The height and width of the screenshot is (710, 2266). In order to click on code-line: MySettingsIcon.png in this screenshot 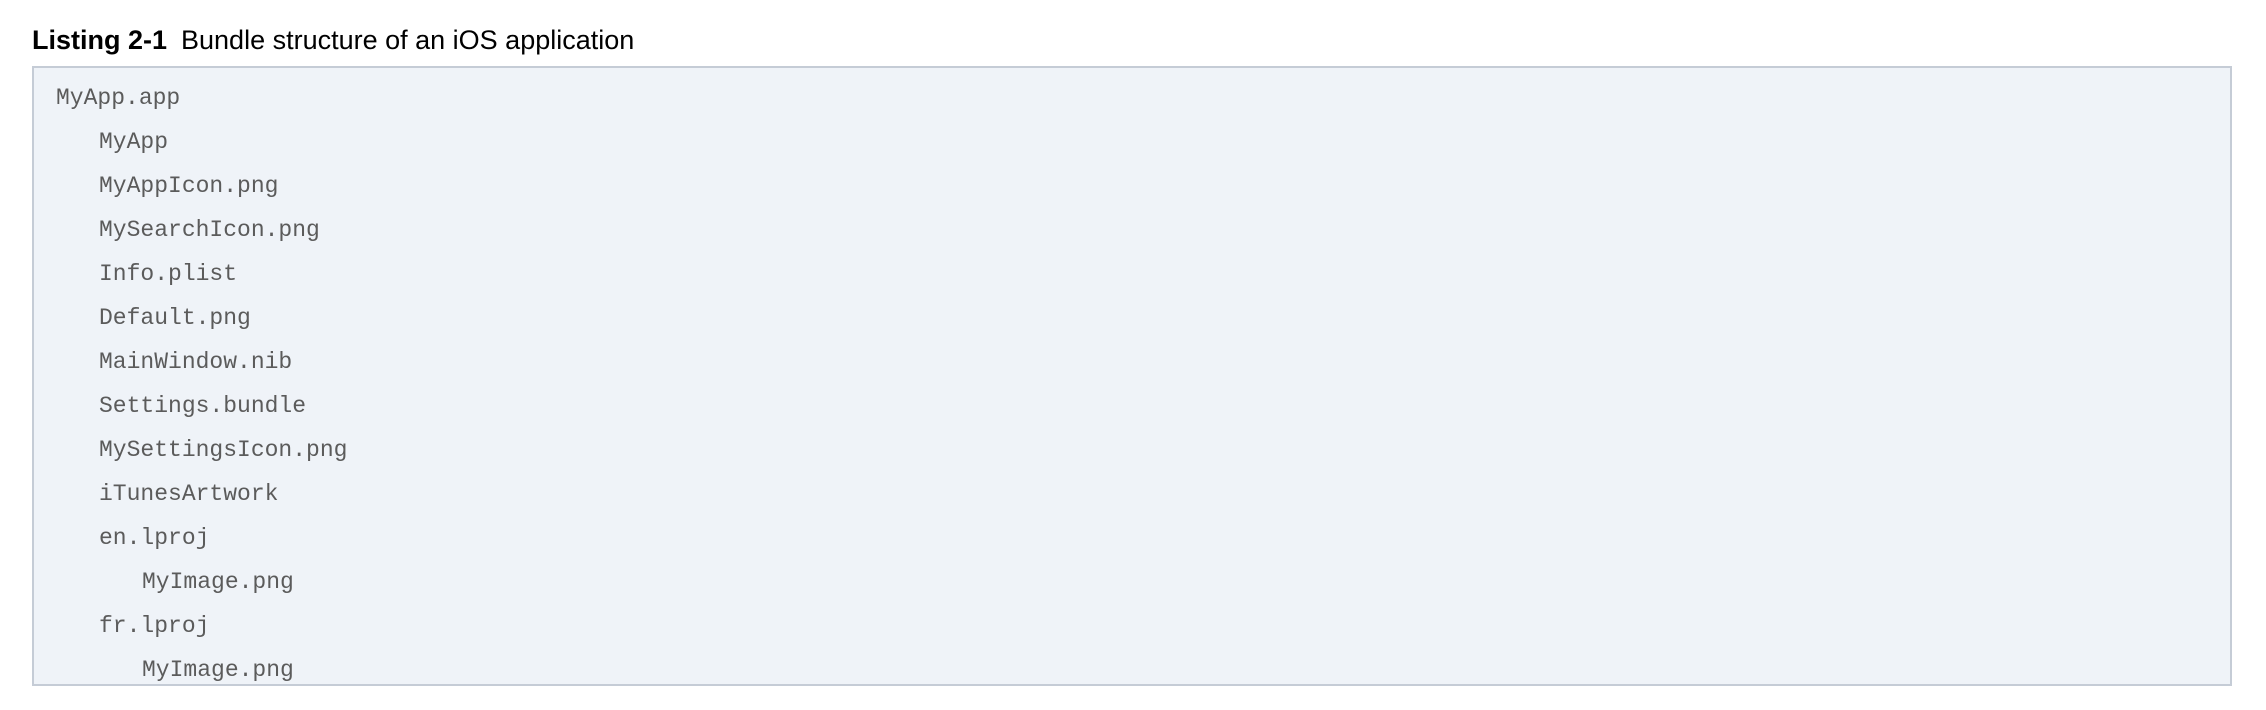, I will do `click(223, 450)`.